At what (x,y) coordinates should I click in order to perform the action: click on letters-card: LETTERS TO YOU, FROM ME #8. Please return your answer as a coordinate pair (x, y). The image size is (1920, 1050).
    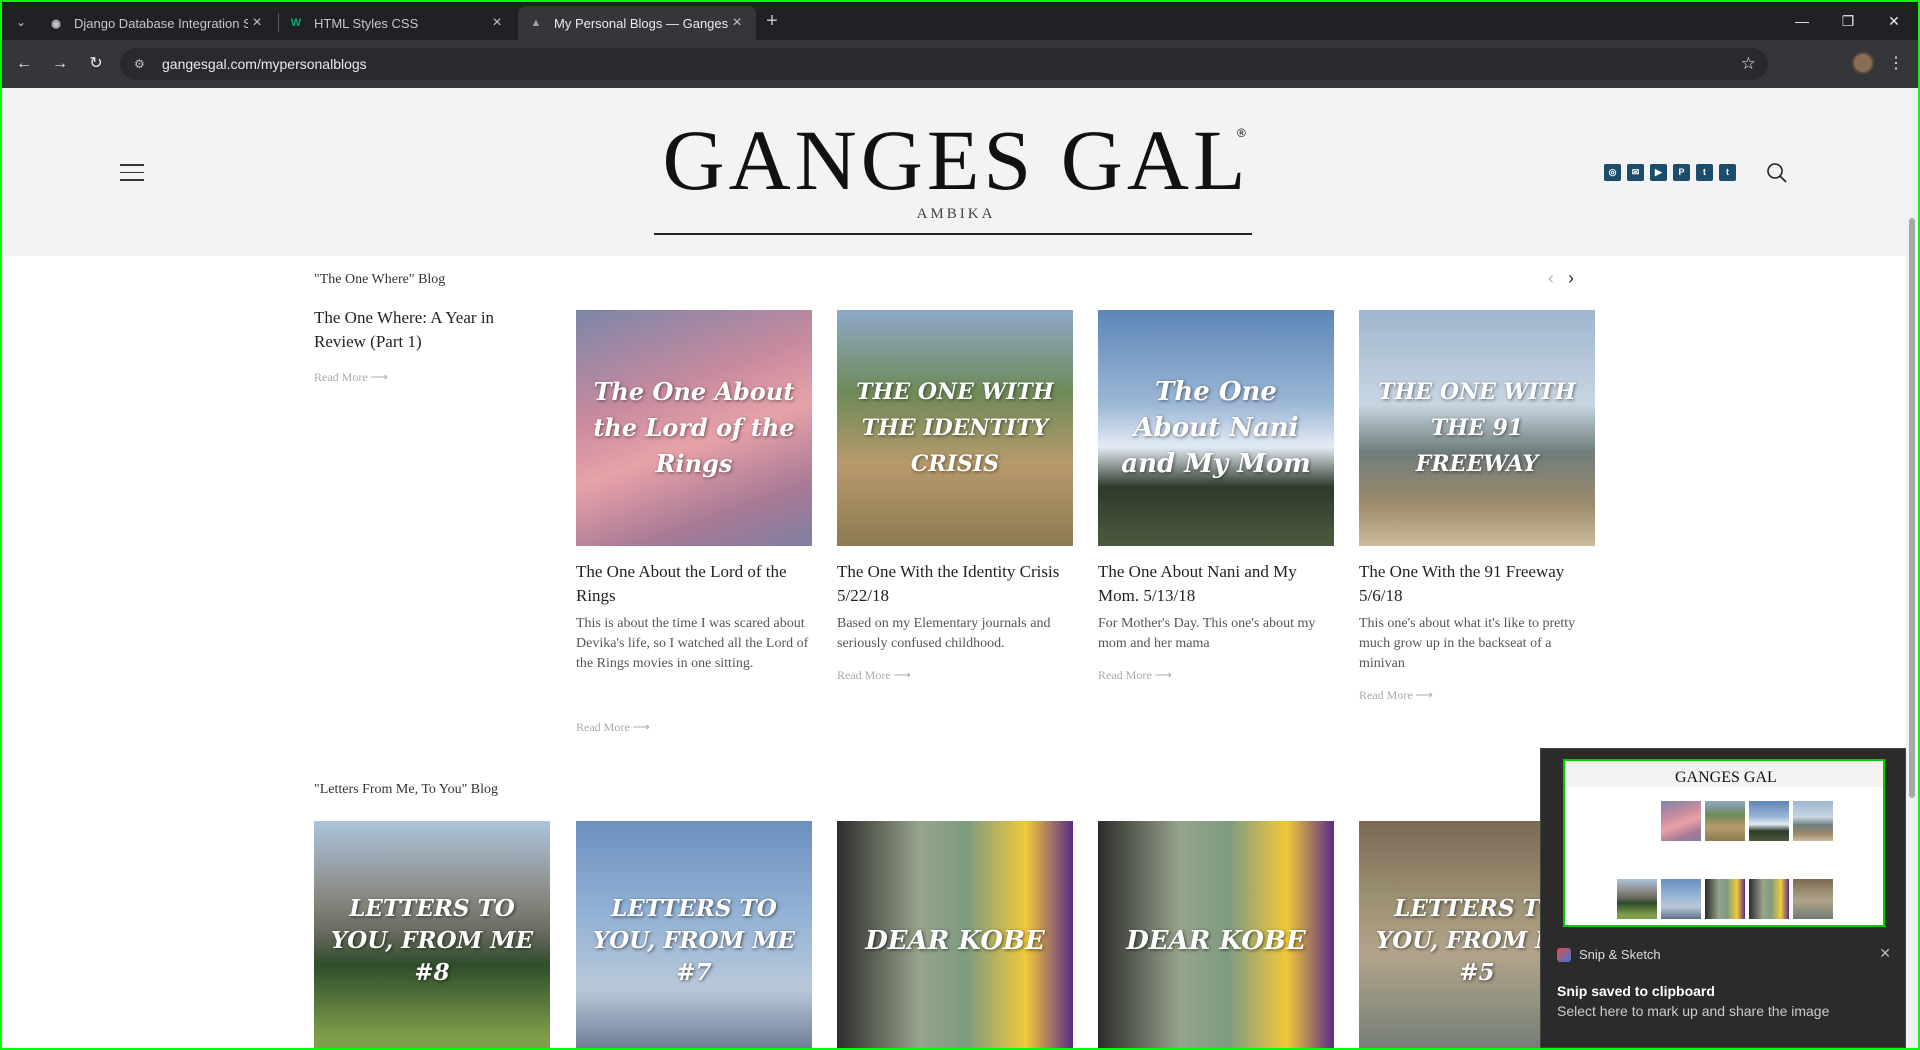
    Looking at the image, I should click on (432, 934).